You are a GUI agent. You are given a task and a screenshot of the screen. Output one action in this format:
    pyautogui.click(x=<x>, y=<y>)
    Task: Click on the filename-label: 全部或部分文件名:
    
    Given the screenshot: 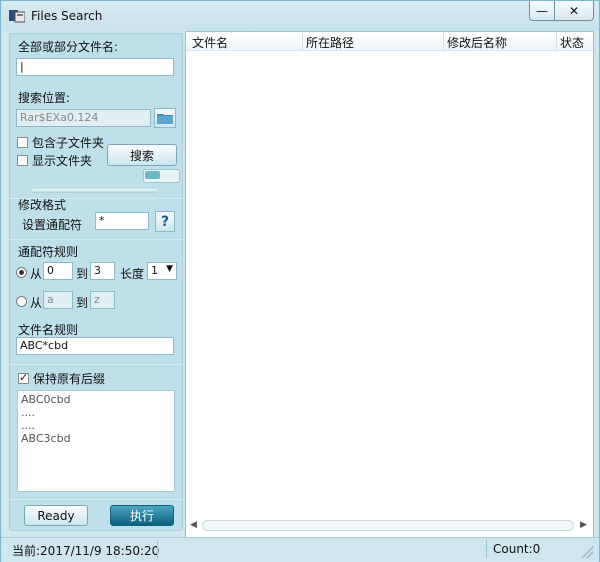 What is the action you would take?
    pyautogui.click(x=68, y=47)
    